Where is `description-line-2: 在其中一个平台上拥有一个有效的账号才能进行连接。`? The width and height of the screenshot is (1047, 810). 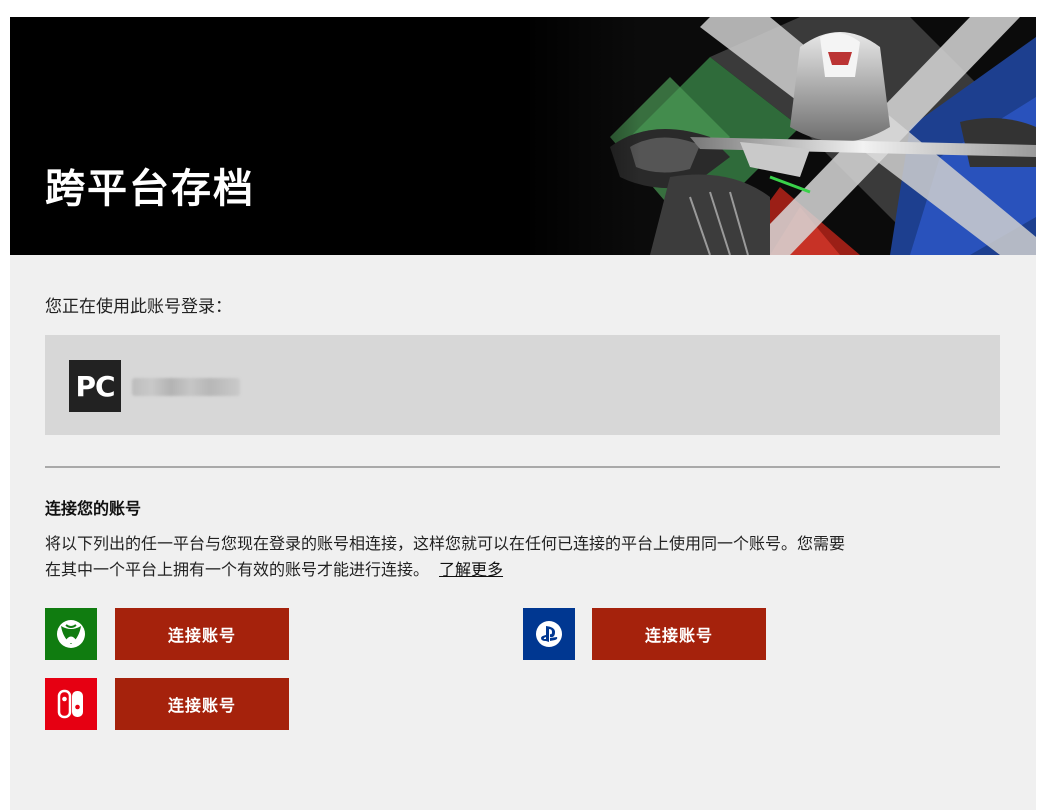 description-line-2: 在其中一个平台上拥有一个有效的账号才能进行连接。 is located at coordinates (237, 569).